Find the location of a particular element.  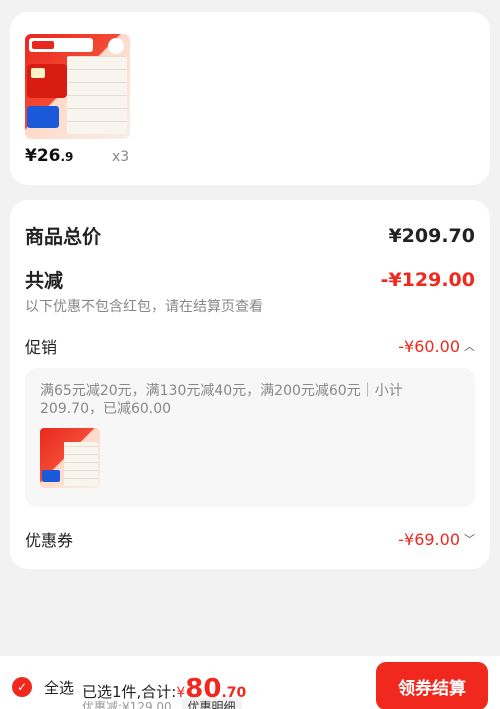

promo-product-thumbnail is located at coordinates (70, 458).